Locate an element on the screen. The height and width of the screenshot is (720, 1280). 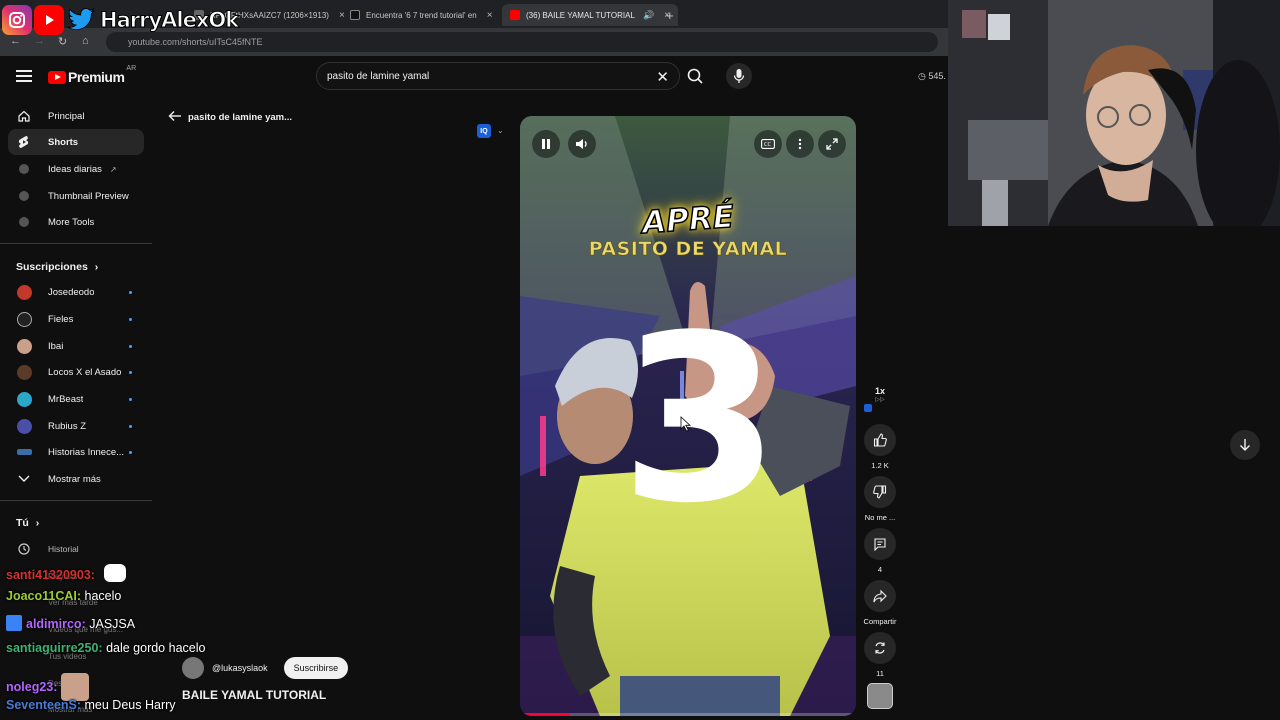
chat-message: SeventeenS: meu Deus Harry is located at coordinates (91, 705).